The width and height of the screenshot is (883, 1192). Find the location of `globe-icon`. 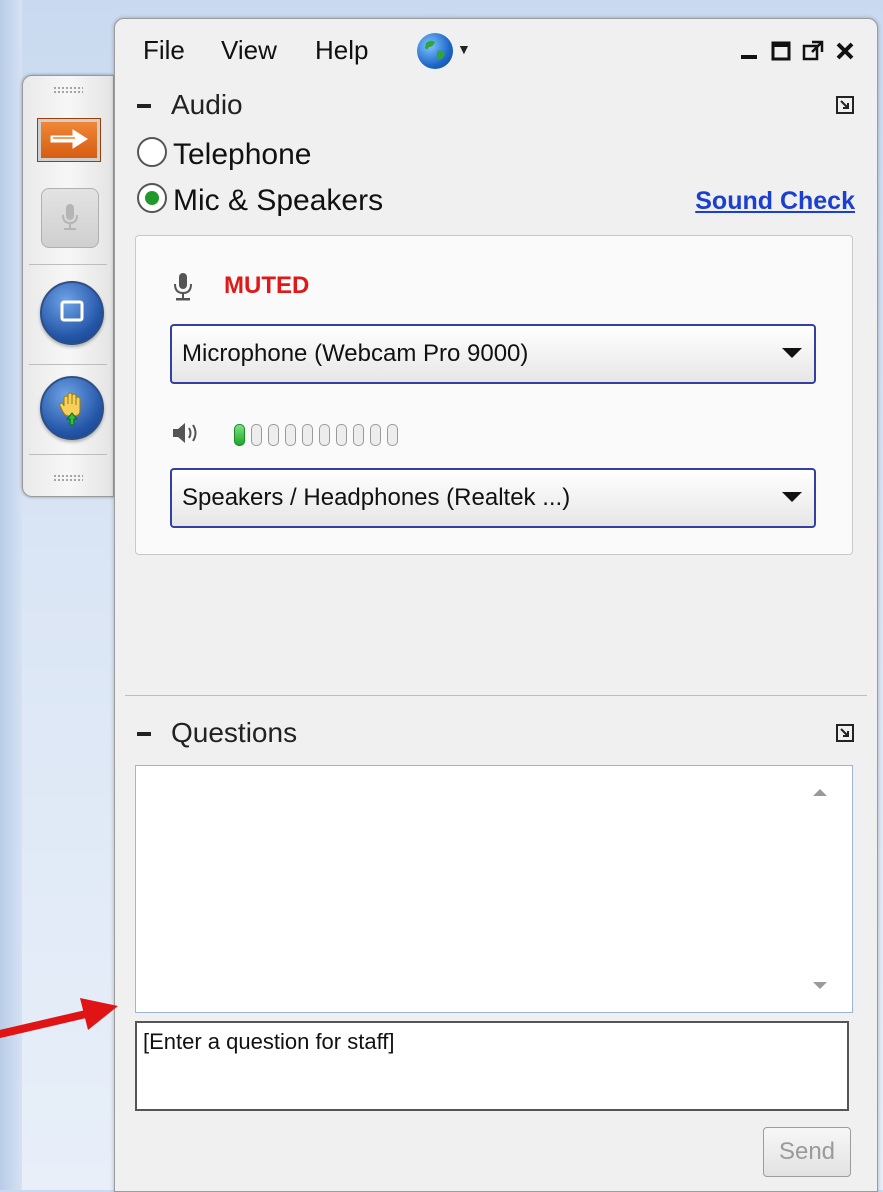

globe-icon is located at coordinates (435, 51).